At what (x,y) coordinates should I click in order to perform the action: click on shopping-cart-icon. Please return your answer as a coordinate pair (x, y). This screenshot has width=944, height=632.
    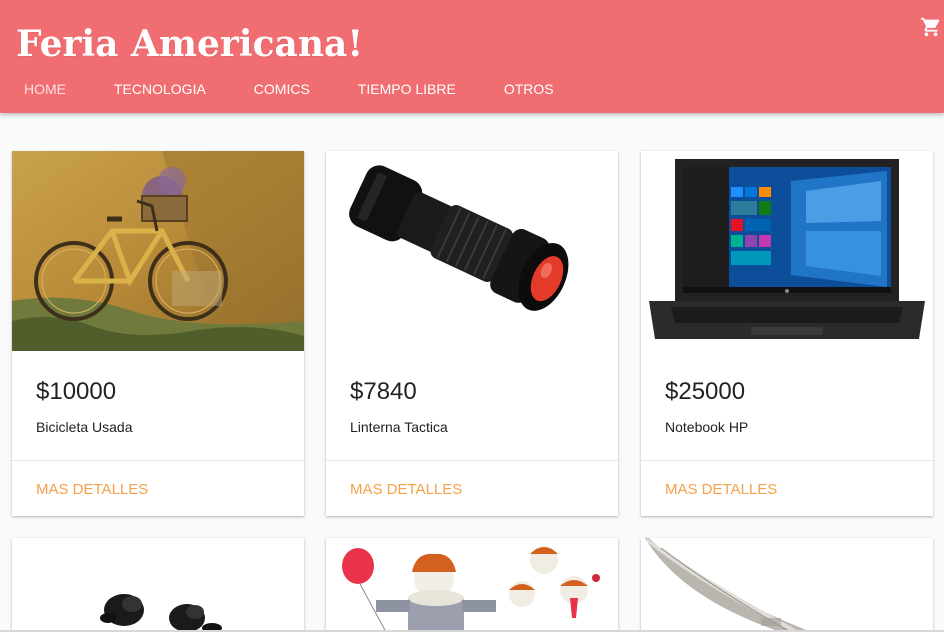
    Looking at the image, I should click on (931, 27).